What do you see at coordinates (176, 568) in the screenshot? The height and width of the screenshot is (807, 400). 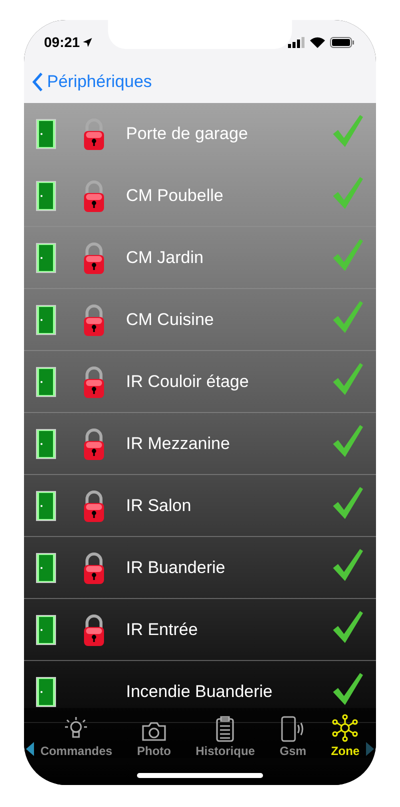 I see `zone-name: IR Buanderie` at bounding box center [176, 568].